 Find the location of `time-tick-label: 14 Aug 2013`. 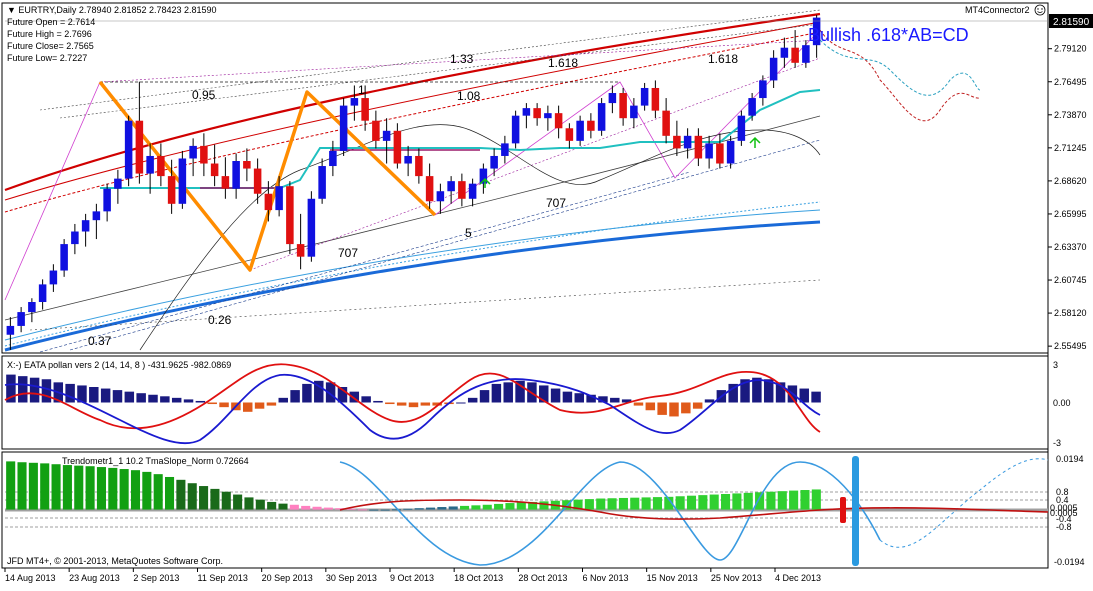

time-tick-label: 14 Aug 2013 is located at coordinates (30, 578).